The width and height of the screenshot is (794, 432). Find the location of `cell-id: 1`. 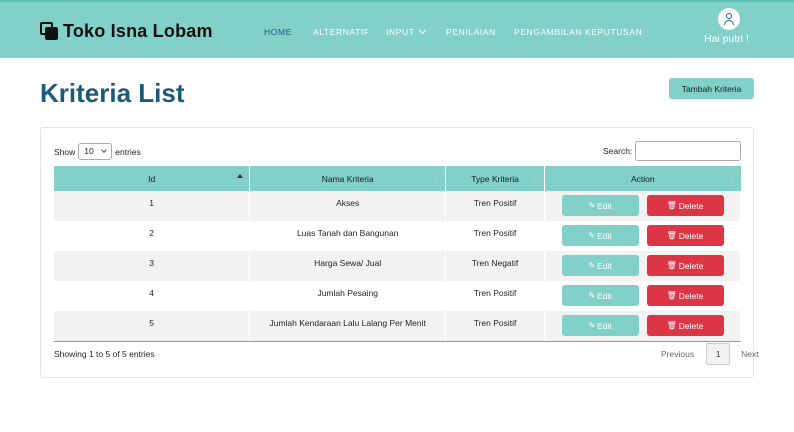

cell-id: 1 is located at coordinates (152, 206).